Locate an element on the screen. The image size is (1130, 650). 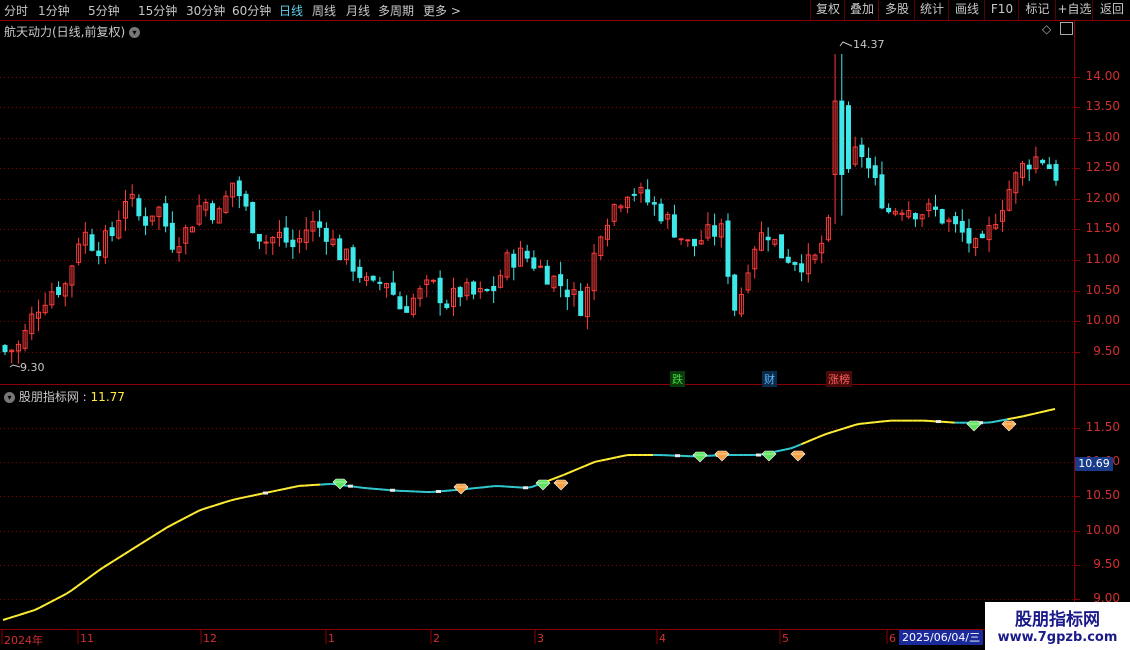
time-axis-label: 3 is located at coordinates (540, 638).